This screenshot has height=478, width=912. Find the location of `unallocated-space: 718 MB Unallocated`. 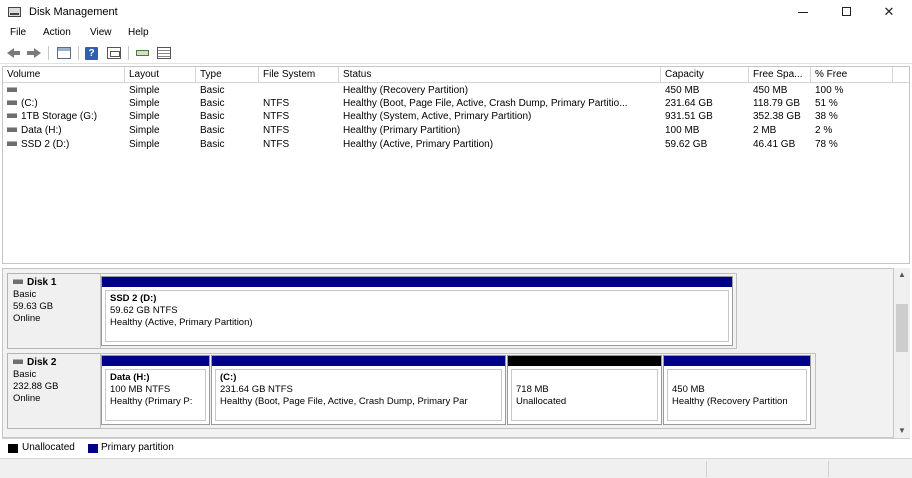

unallocated-space: 718 MB Unallocated is located at coordinates (584, 390).